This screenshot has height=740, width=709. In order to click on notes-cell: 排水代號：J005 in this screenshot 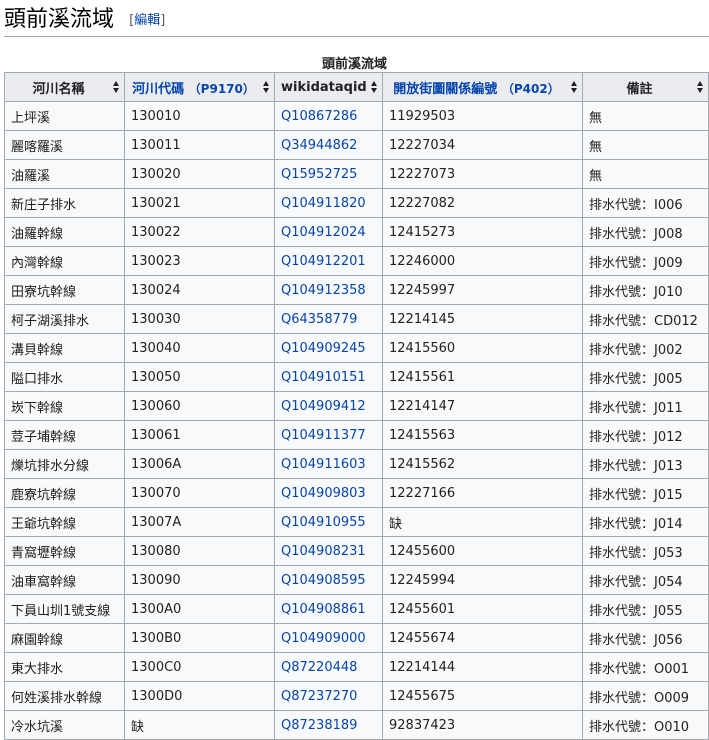, I will do `click(645, 377)`.